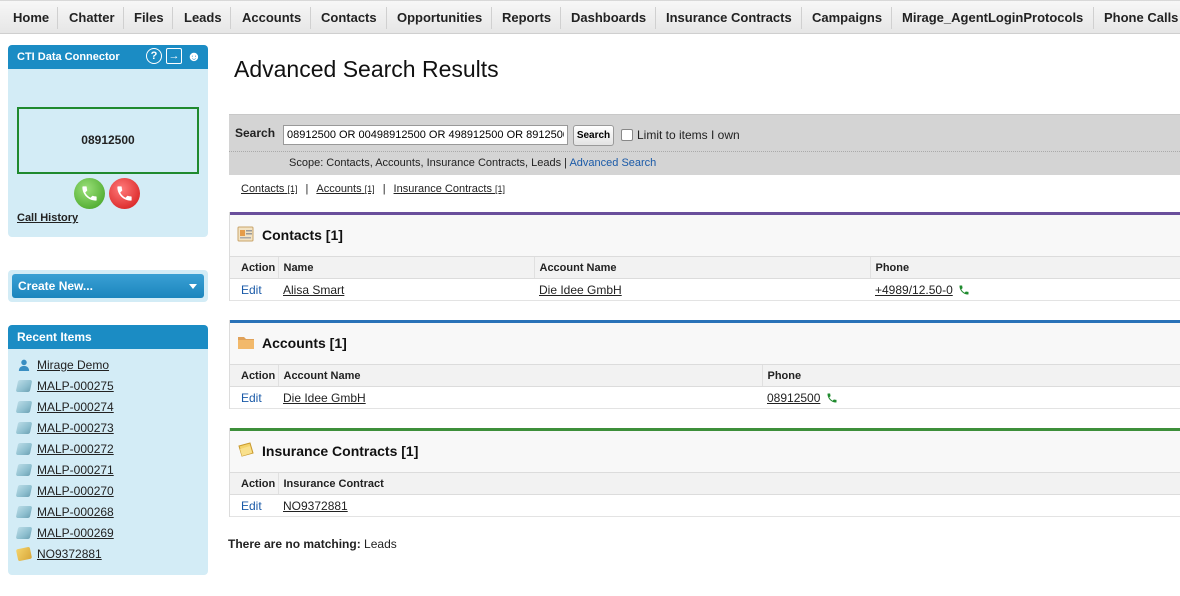 Image resolution: width=1180 pixels, height=596 pixels. I want to click on recent-item-link: MALP-000269, so click(75, 533).